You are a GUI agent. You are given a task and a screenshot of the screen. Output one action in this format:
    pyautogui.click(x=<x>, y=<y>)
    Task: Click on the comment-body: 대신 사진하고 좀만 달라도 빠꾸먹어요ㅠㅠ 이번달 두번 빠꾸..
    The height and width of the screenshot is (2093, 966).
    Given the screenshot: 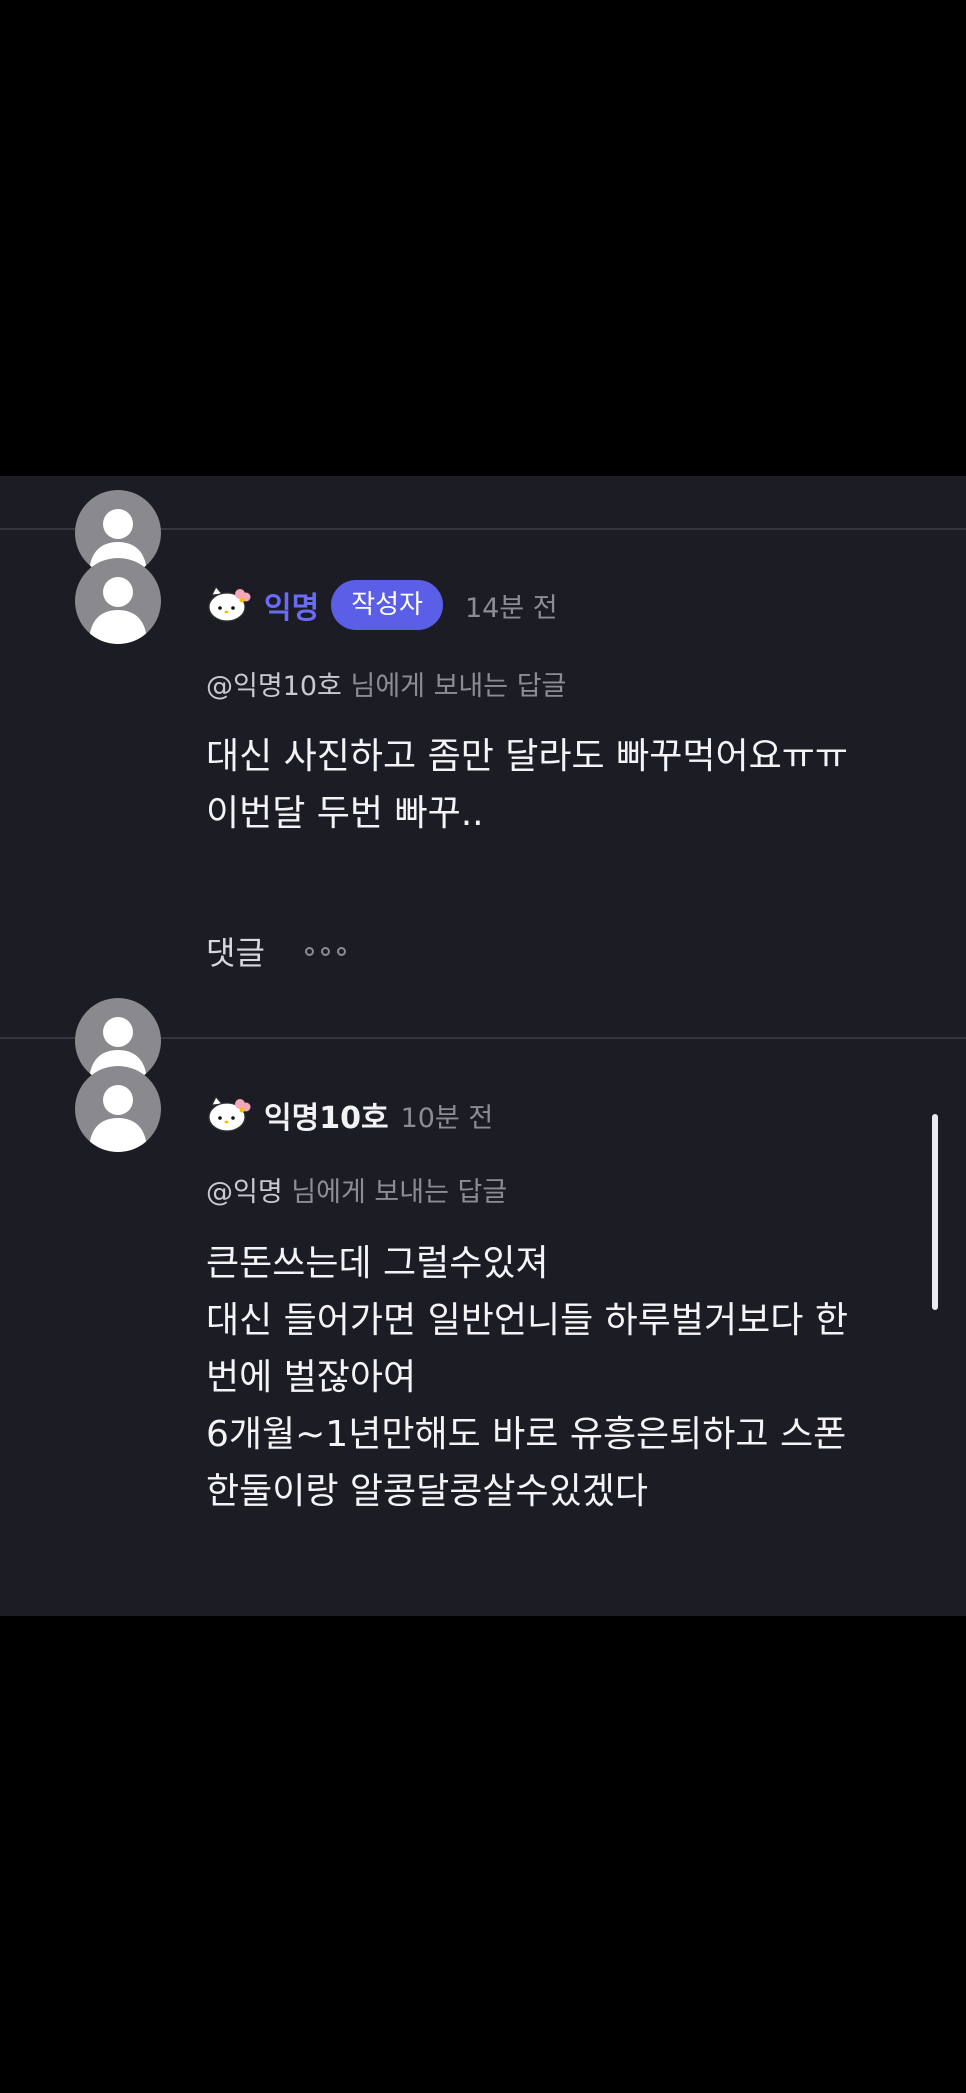 What is the action you would take?
    pyautogui.click(x=566, y=785)
    